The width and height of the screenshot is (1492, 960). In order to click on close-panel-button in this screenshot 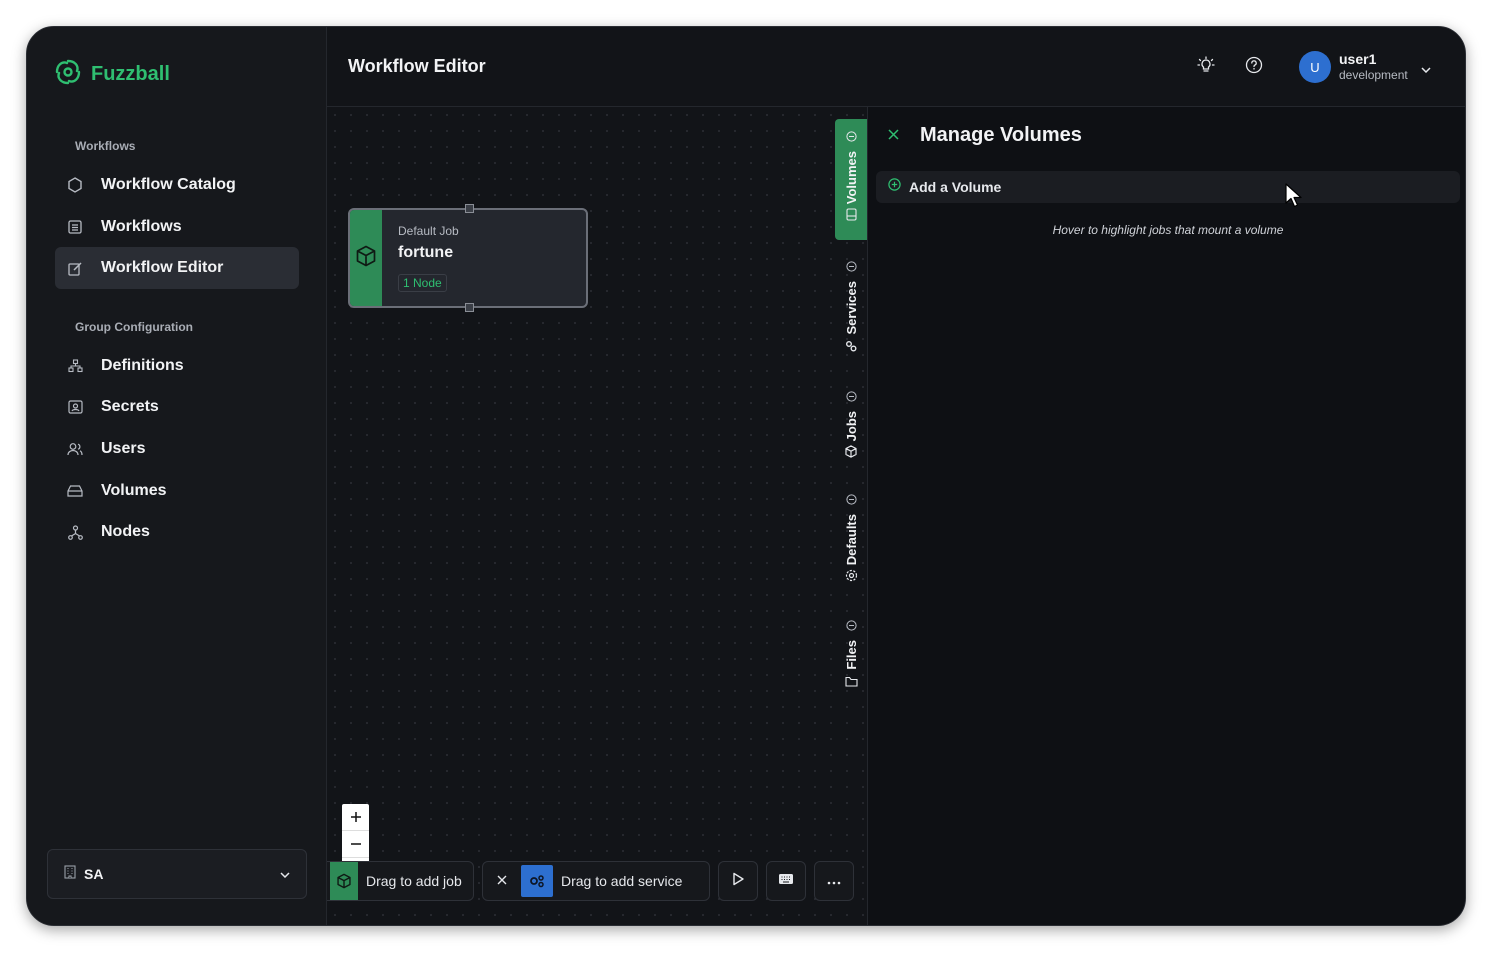, I will do `click(893, 136)`.